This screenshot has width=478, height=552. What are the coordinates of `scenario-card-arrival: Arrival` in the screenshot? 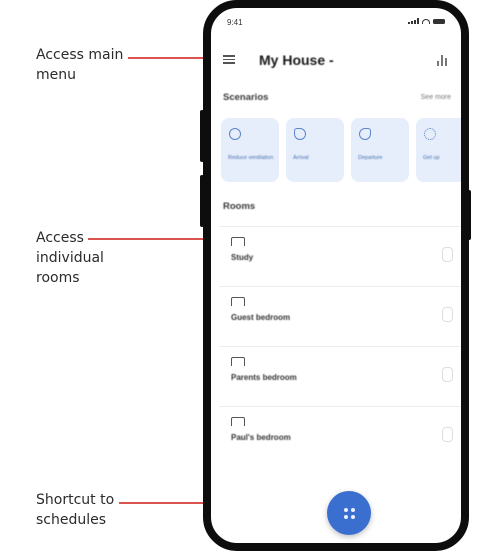 It's located at (315, 150).